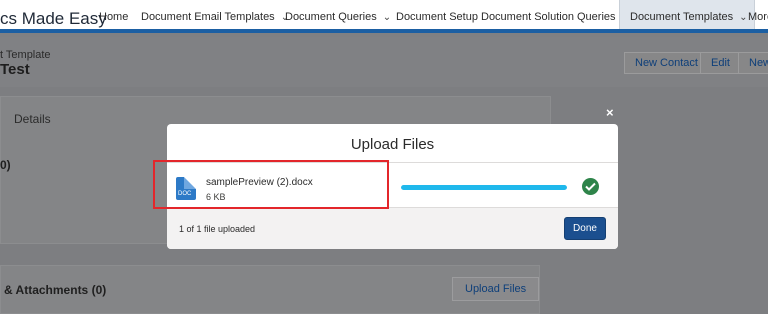 The height and width of the screenshot is (314, 768). I want to click on modal-title: Upload Files, so click(392, 144).